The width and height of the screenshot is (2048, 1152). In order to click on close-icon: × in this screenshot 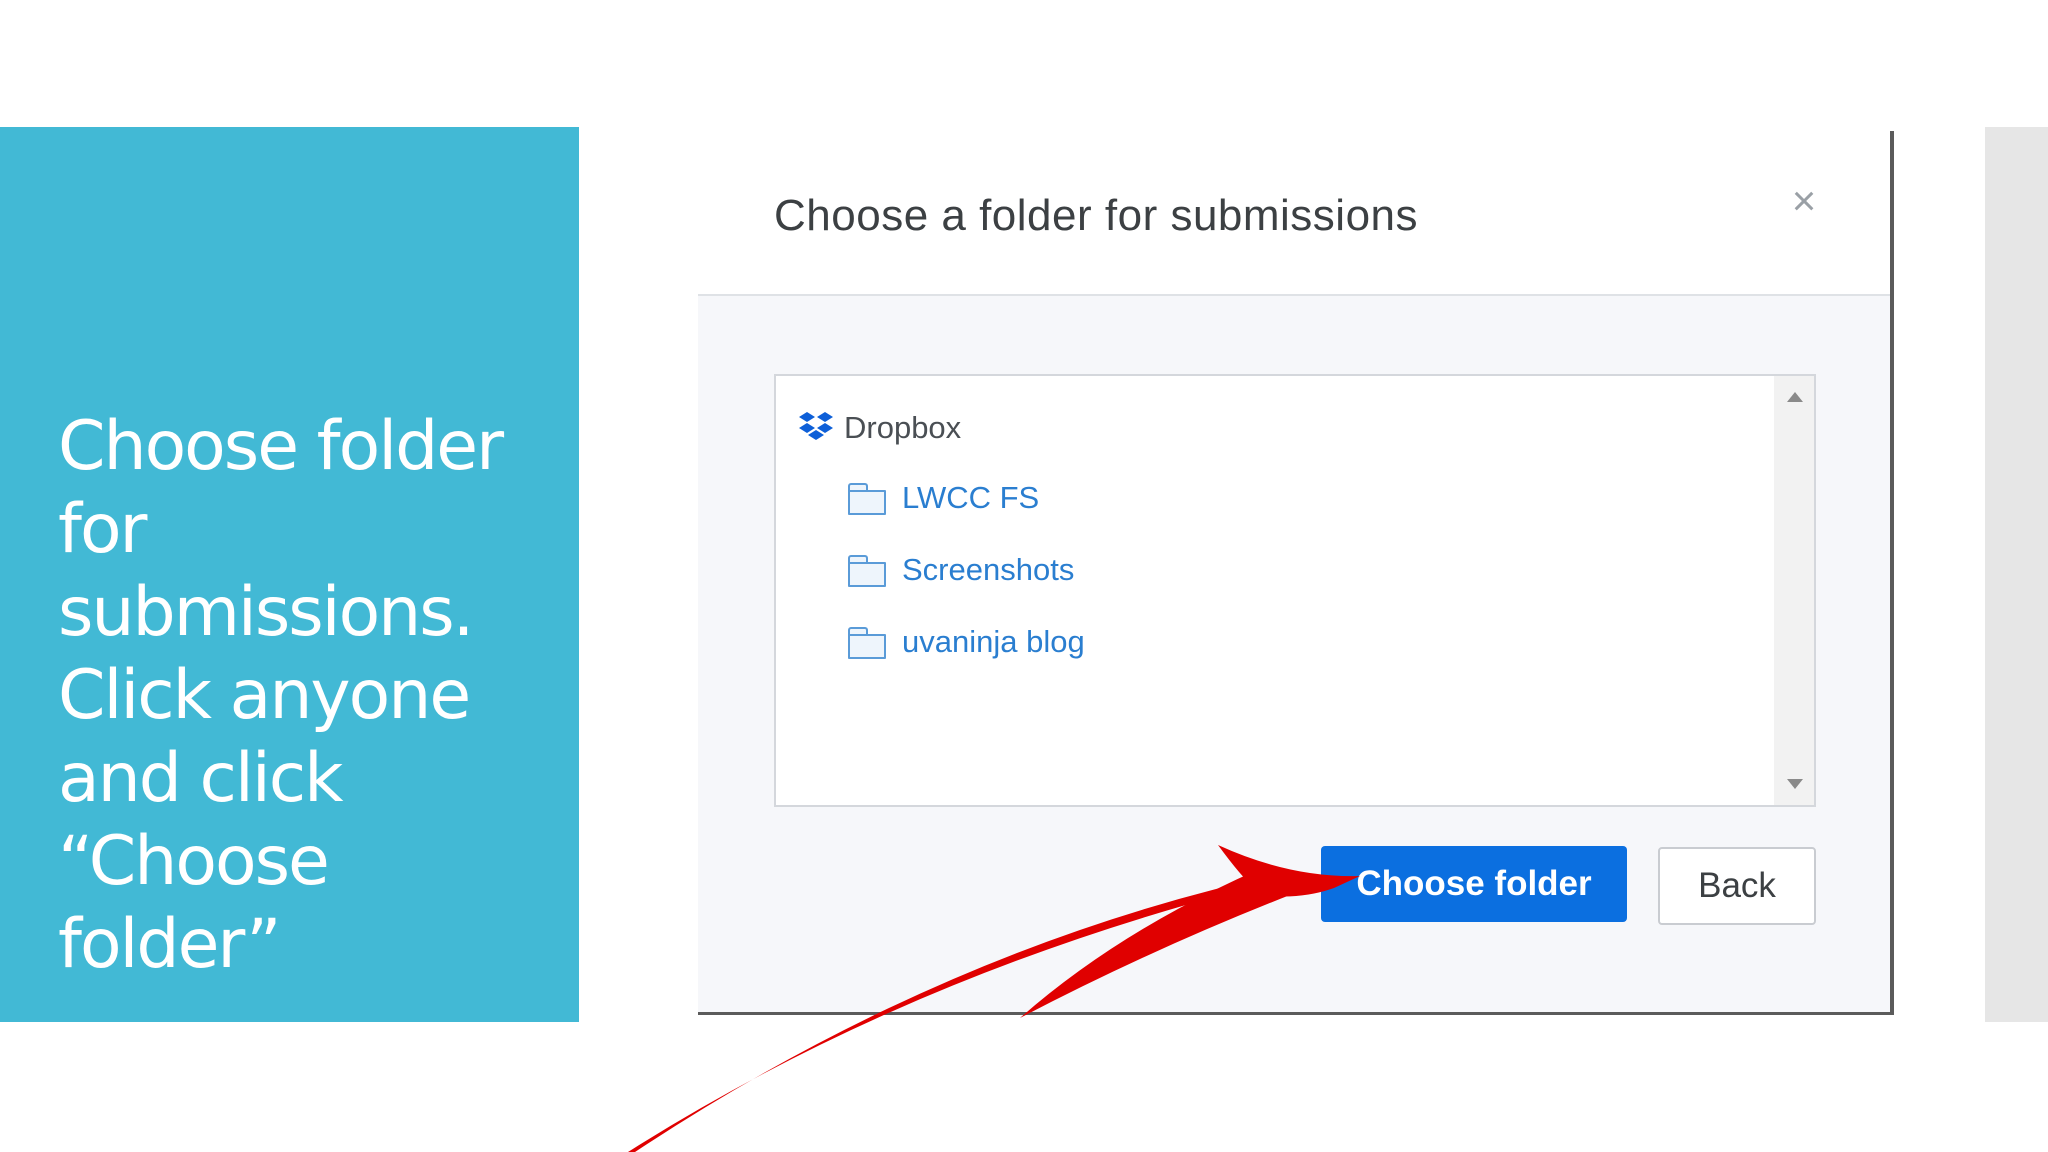, I will do `click(1804, 201)`.